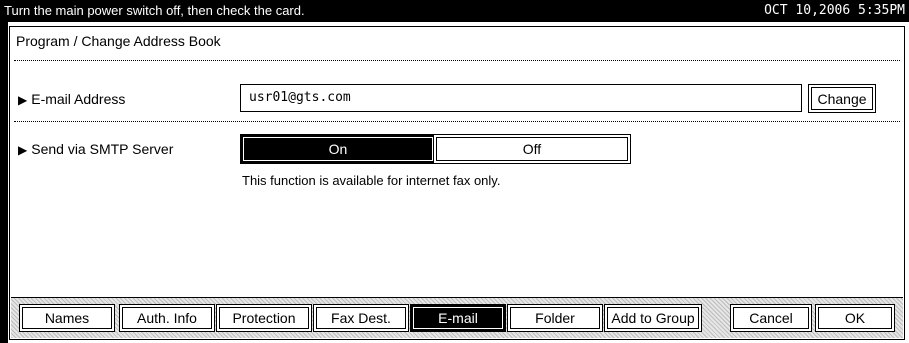 The width and height of the screenshot is (909, 343). I want to click on title-divider, so click(457, 60).